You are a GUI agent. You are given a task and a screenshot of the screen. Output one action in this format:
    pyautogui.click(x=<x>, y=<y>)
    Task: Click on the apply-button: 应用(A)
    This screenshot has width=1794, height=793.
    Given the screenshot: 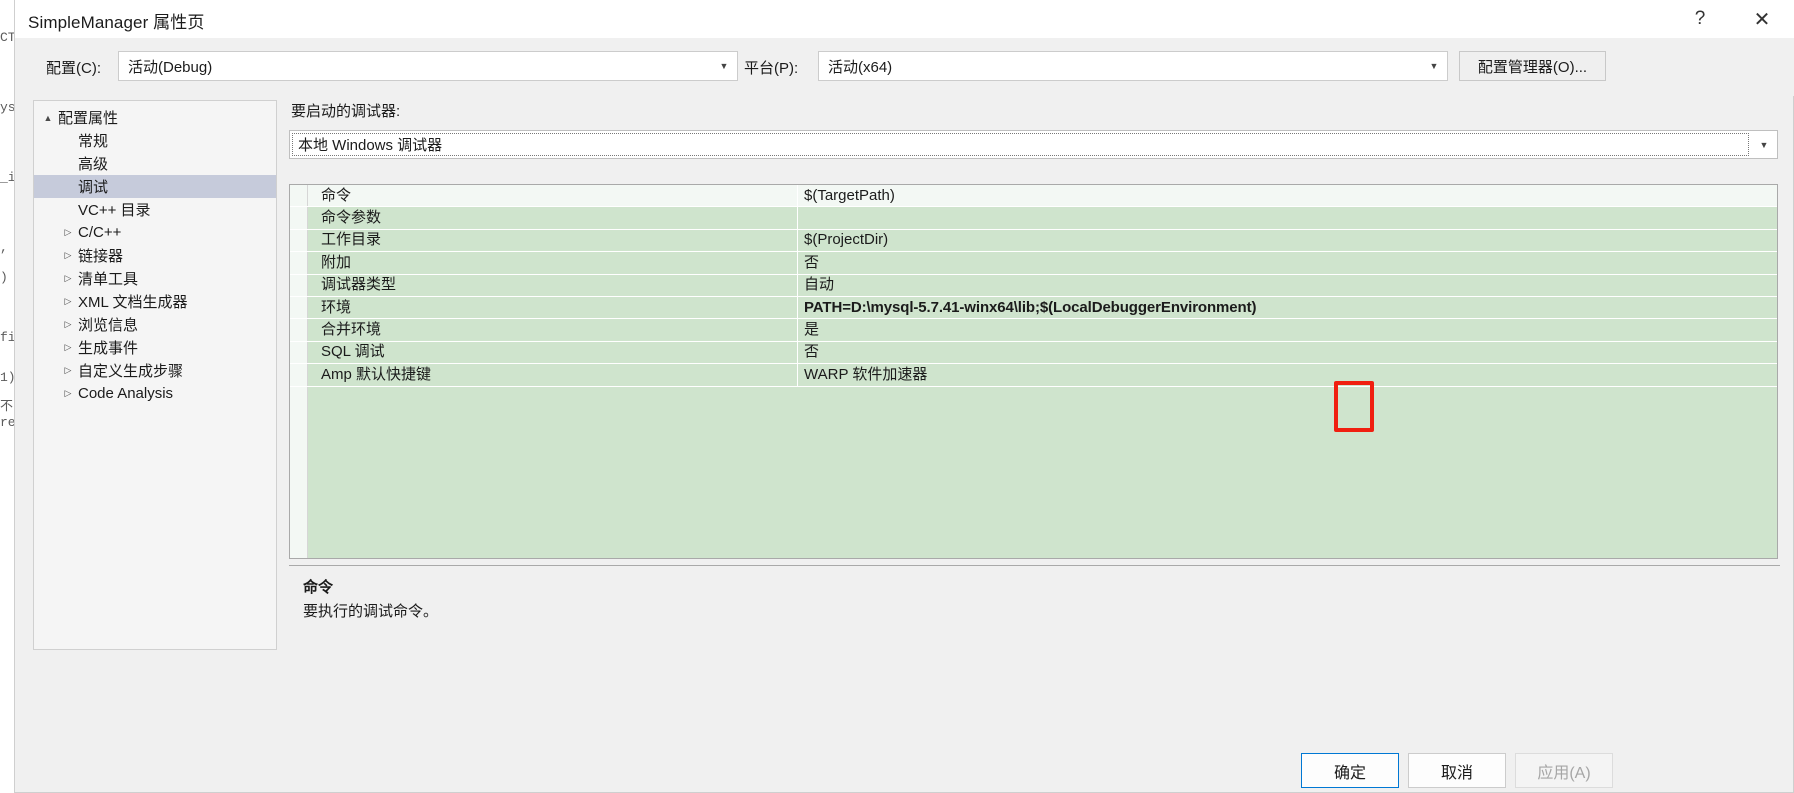 What is the action you would take?
    pyautogui.click(x=1564, y=770)
    